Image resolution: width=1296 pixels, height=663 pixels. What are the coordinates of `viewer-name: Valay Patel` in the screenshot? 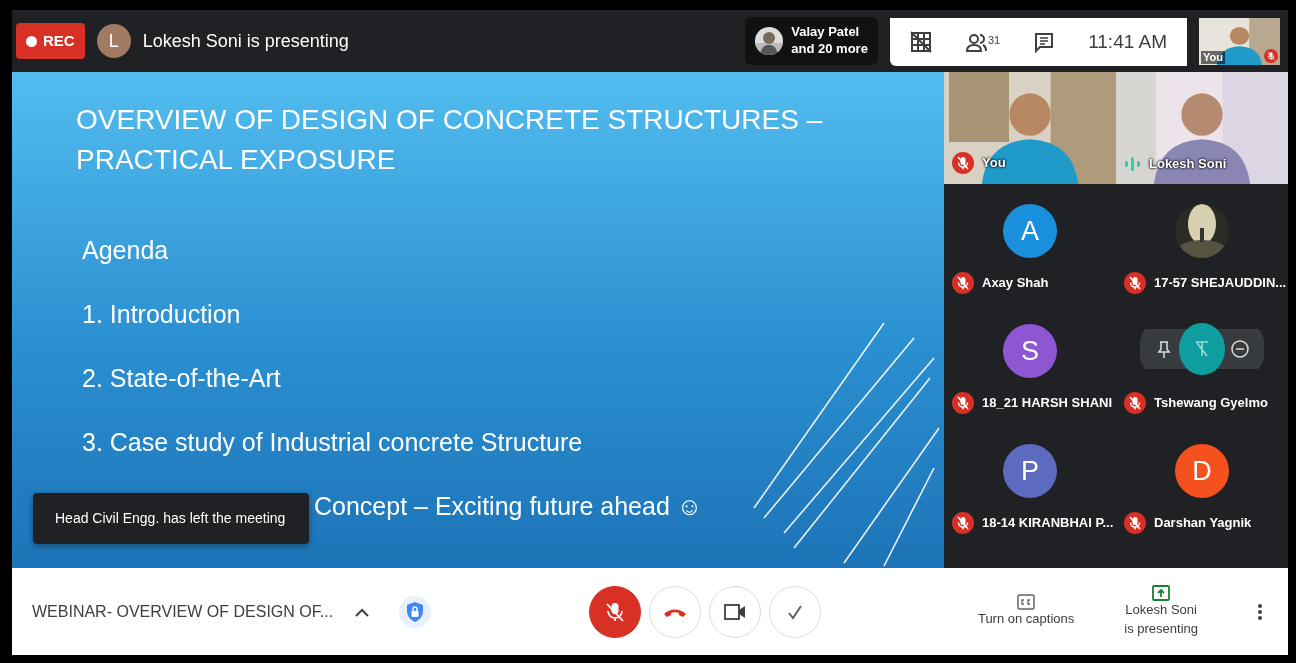 It's located at (826, 32).